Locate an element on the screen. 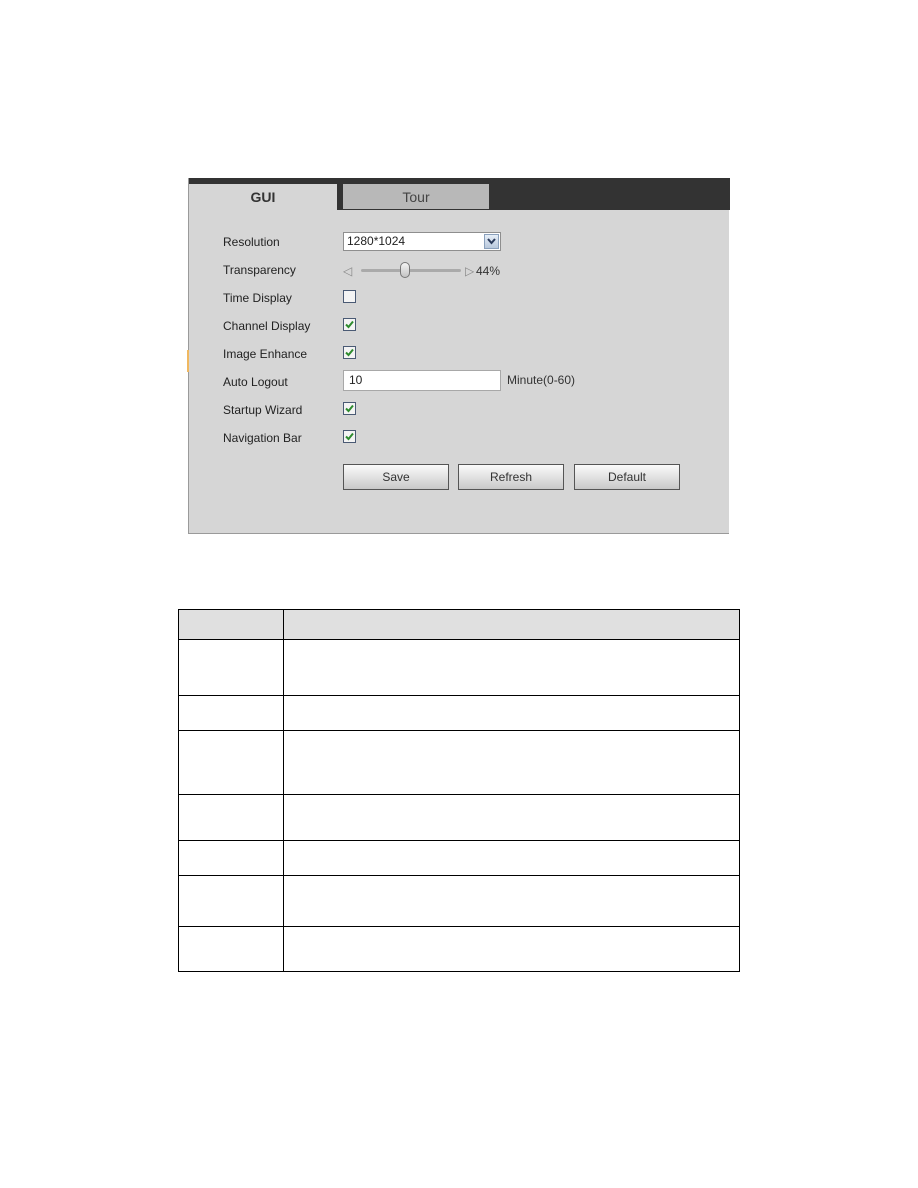 The height and width of the screenshot is (1188, 918). chevron-down-icon is located at coordinates (491, 241).